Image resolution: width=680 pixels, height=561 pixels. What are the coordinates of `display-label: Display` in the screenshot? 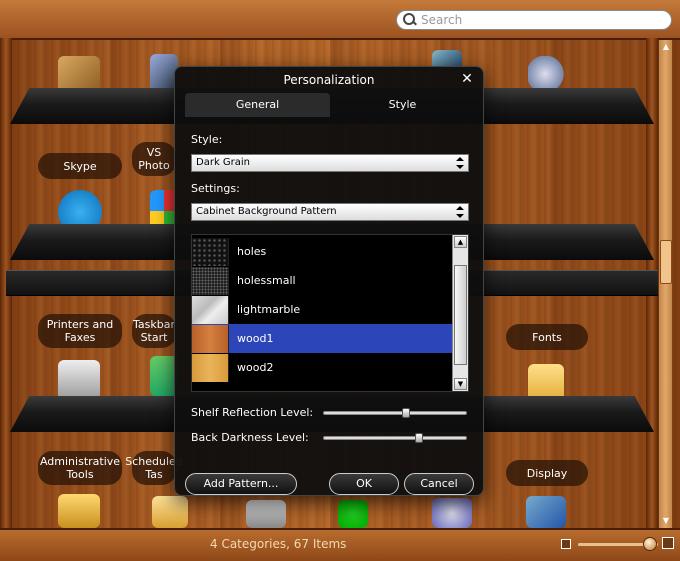 It's located at (547, 473).